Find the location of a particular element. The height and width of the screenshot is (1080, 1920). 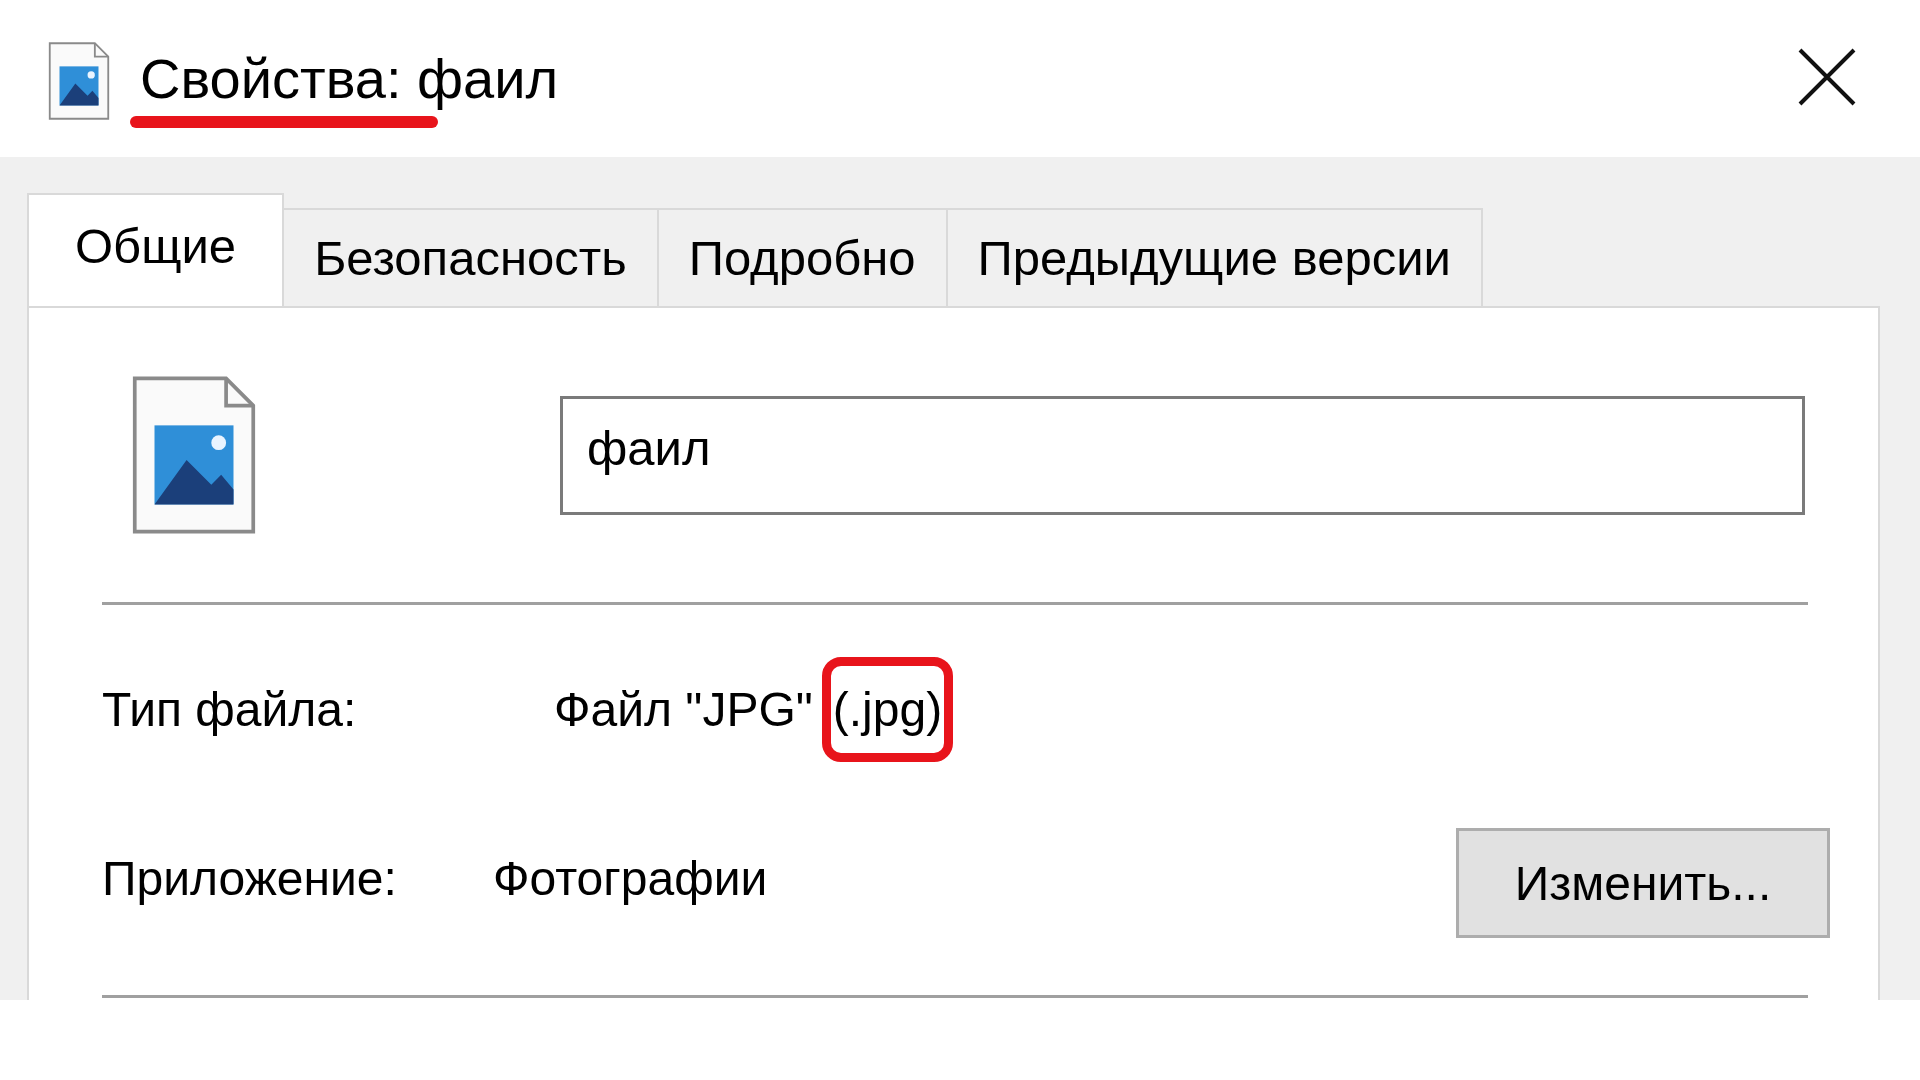

field-value: Фотографии is located at coordinates (630, 878).